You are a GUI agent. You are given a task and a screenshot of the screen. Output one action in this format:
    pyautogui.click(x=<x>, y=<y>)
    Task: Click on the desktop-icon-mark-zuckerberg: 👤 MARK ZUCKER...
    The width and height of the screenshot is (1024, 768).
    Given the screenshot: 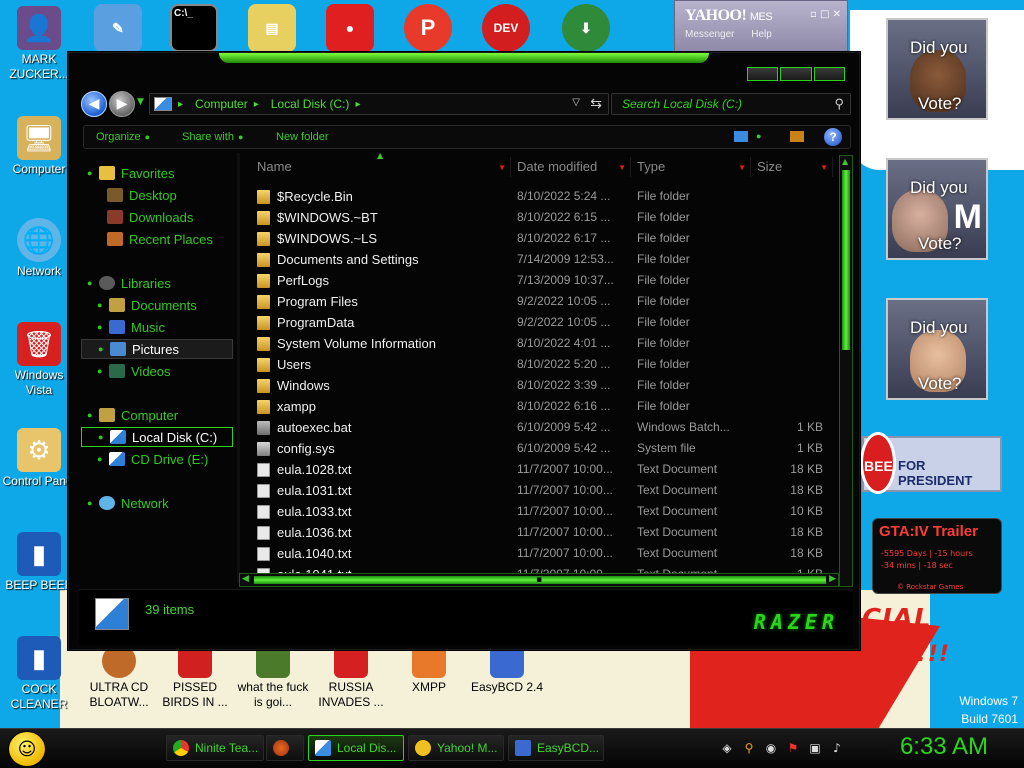 What is the action you would take?
    pyautogui.click(x=39, y=44)
    